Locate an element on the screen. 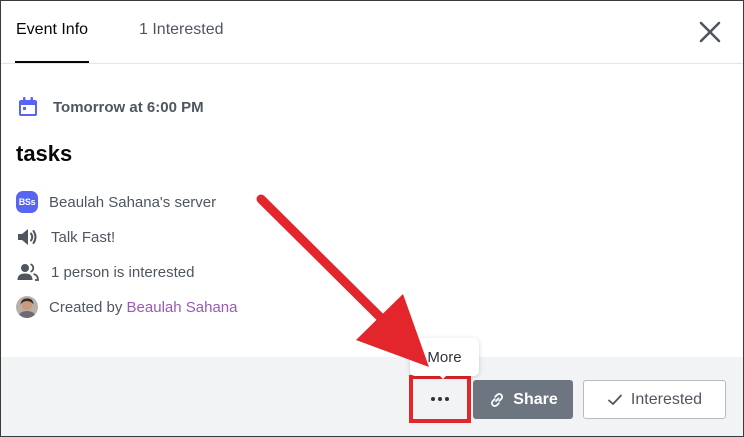 This screenshot has height=437, width=744. event-channel-row: Talk Fast! is located at coordinates (65, 237).